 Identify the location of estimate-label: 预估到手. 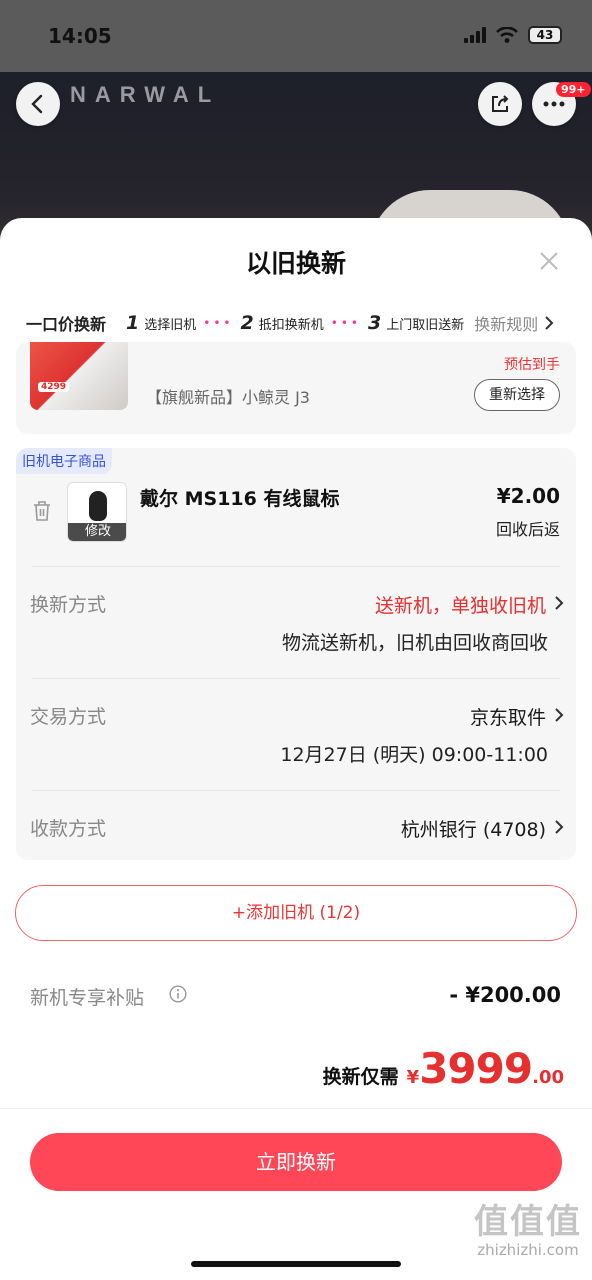
(532, 365).